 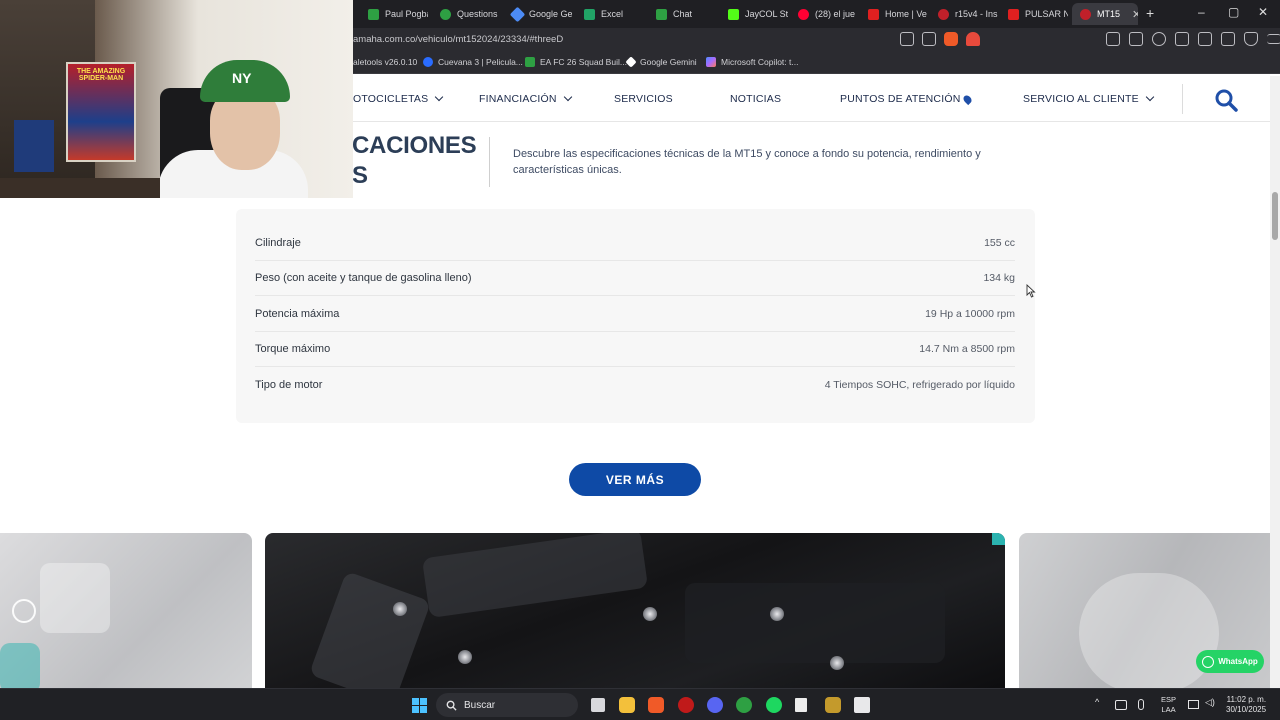 I want to click on search-icon, so click(x=1226, y=100).